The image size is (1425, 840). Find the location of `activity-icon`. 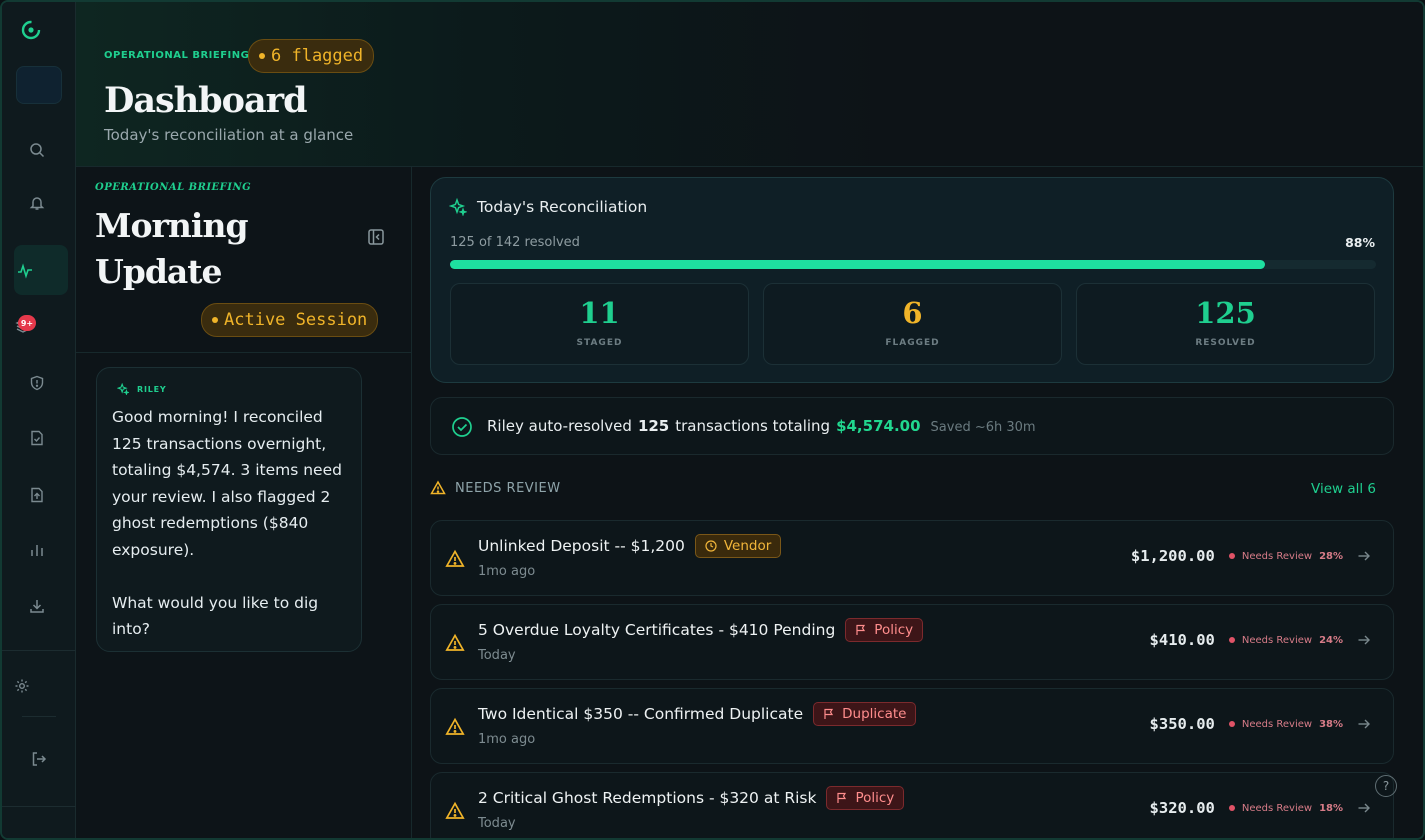

activity-icon is located at coordinates (27, 273).